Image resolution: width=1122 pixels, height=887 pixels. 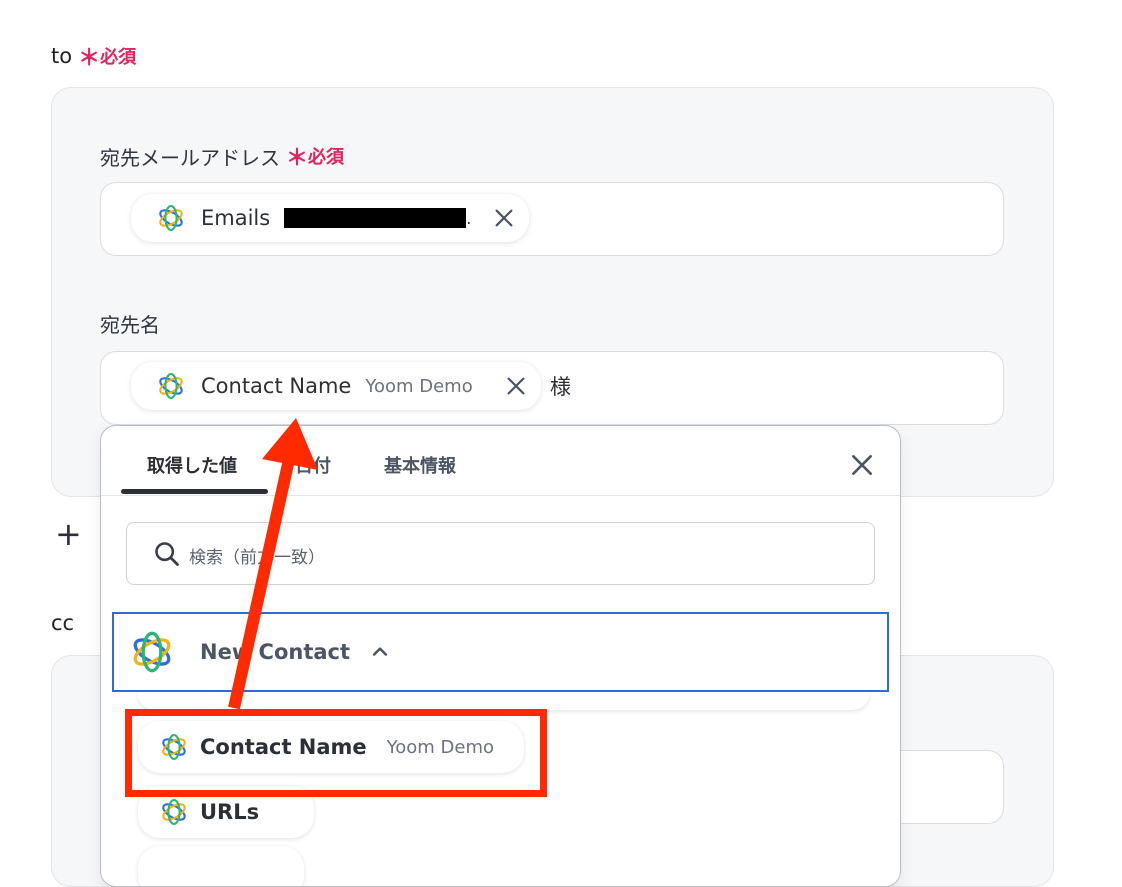 I want to click on chip-sub: Yoom Demo, so click(x=419, y=386).